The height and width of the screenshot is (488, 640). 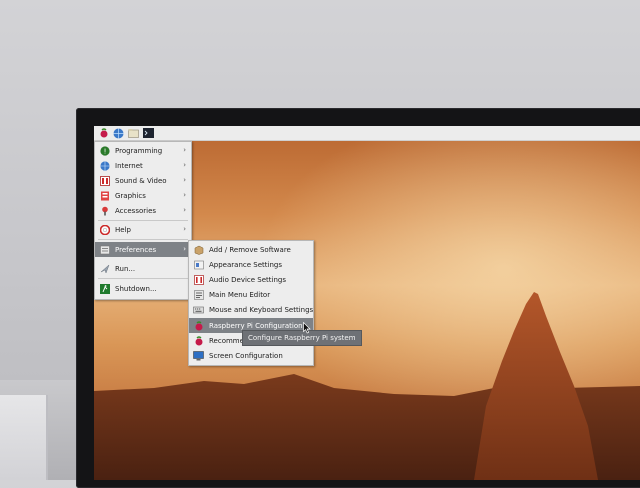 I want to click on tooltip: Configure Raspberry Pi system, so click(x=302, y=338).